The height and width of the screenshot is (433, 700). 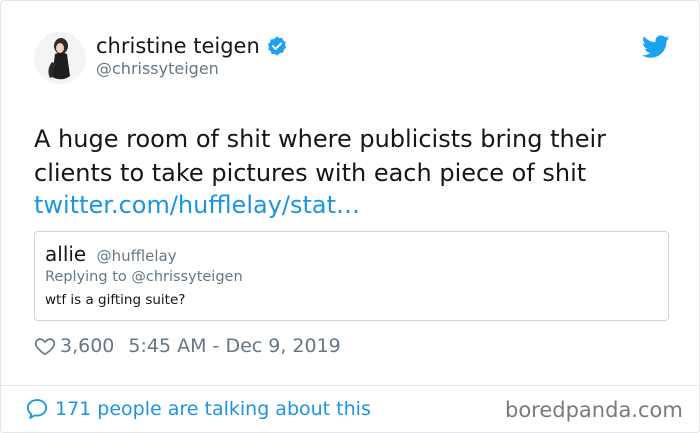 What do you see at coordinates (656, 47) in the screenshot?
I see `twitter-bird-icon` at bounding box center [656, 47].